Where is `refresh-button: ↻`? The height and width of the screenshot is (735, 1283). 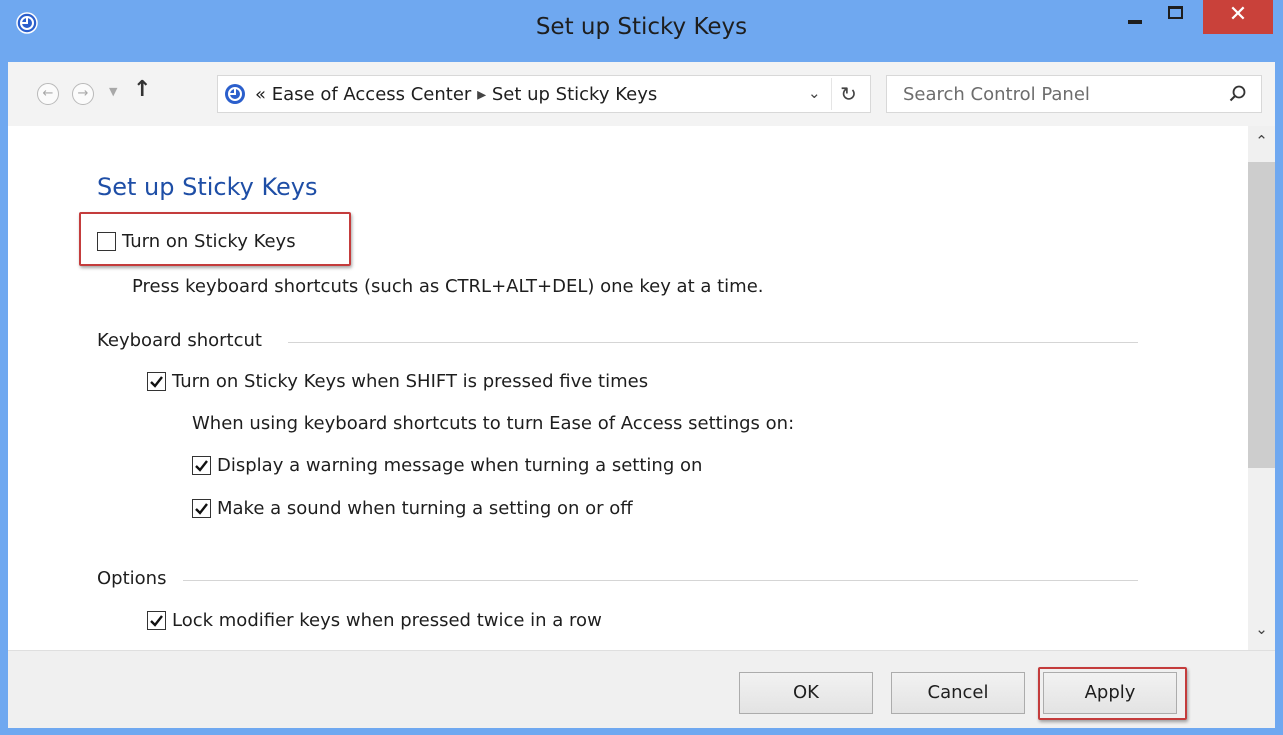
refresh-button: ↻ is located at coordinates (848, 94).